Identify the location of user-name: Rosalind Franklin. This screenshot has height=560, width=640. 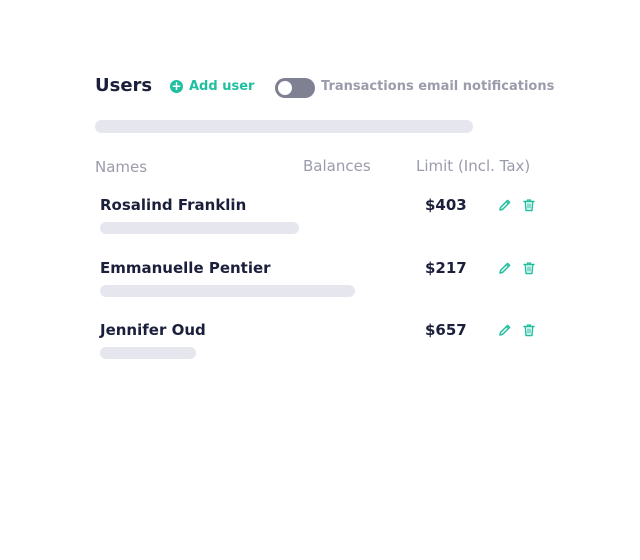
(173, 205).